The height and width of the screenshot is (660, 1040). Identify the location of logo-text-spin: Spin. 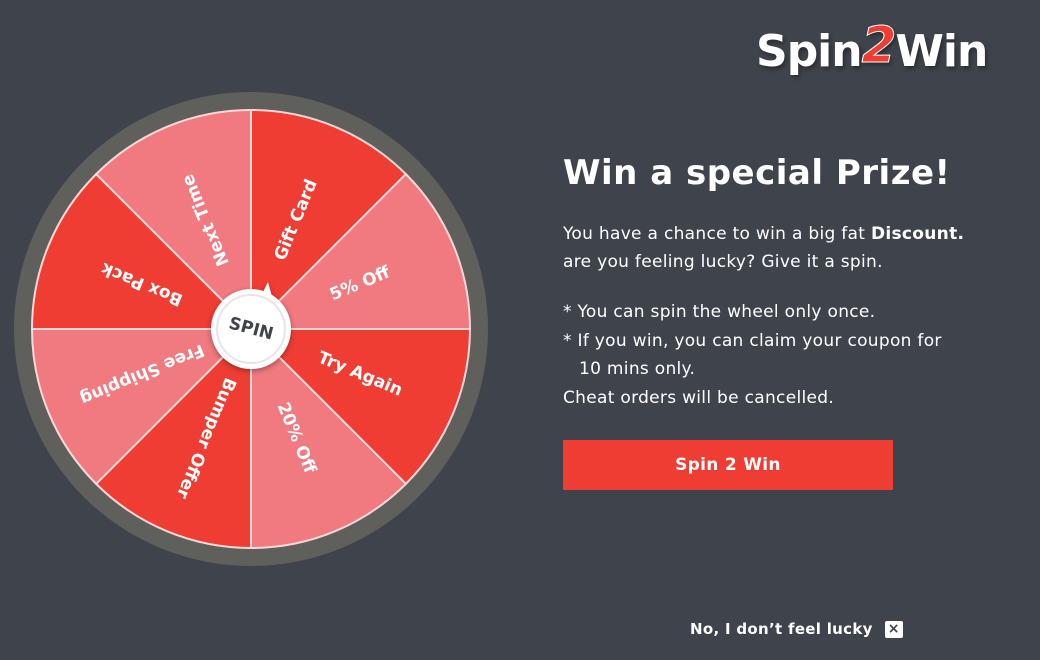
(809, 51).